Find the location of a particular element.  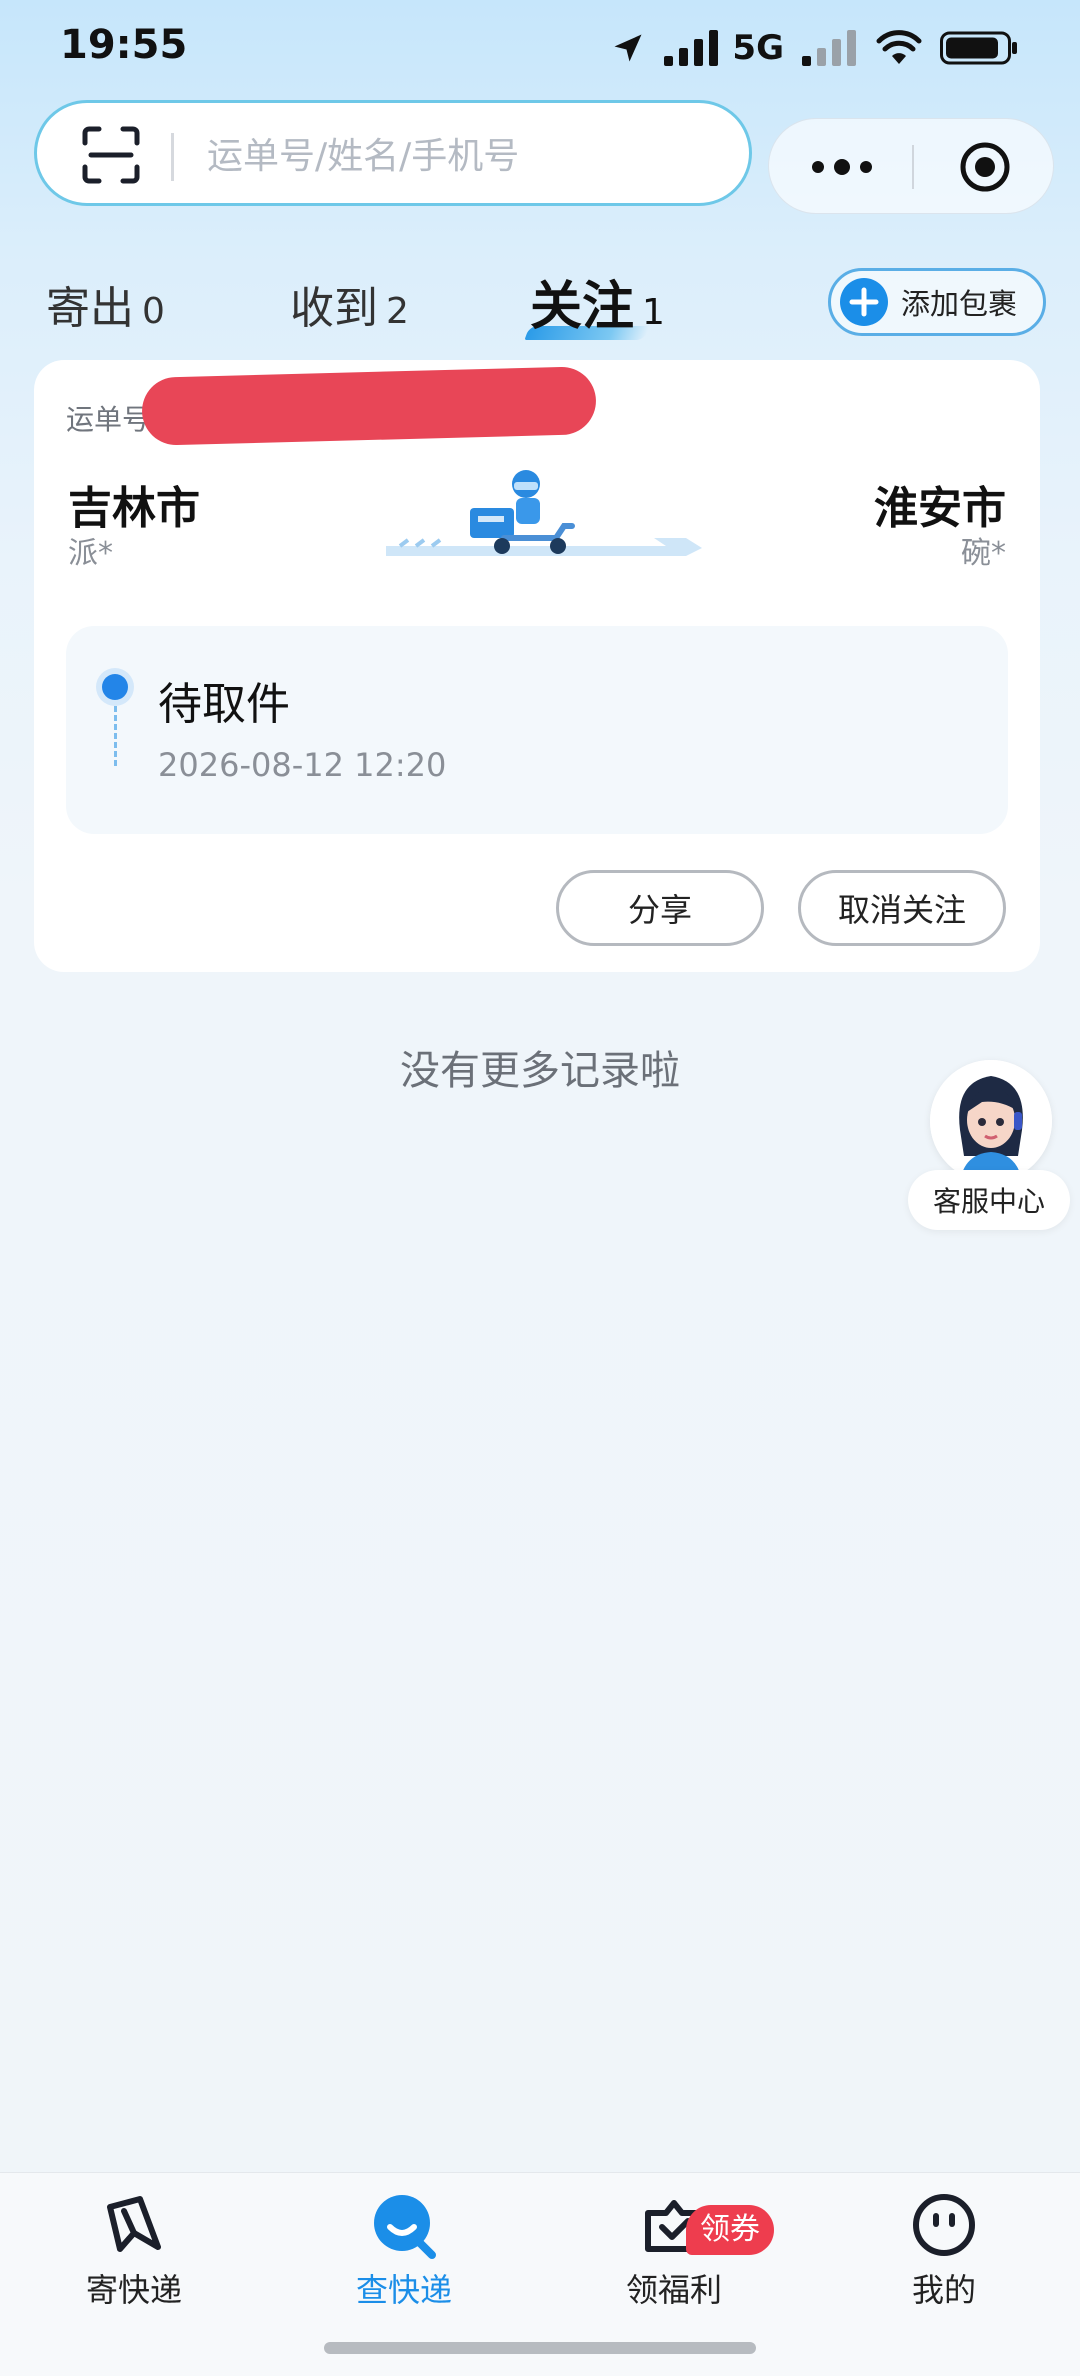

tab-count: 0 is located at coordinates (153, 311).